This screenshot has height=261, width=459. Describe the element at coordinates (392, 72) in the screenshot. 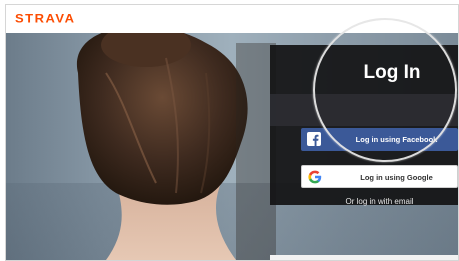

I see `login-title: Log In` at that location.